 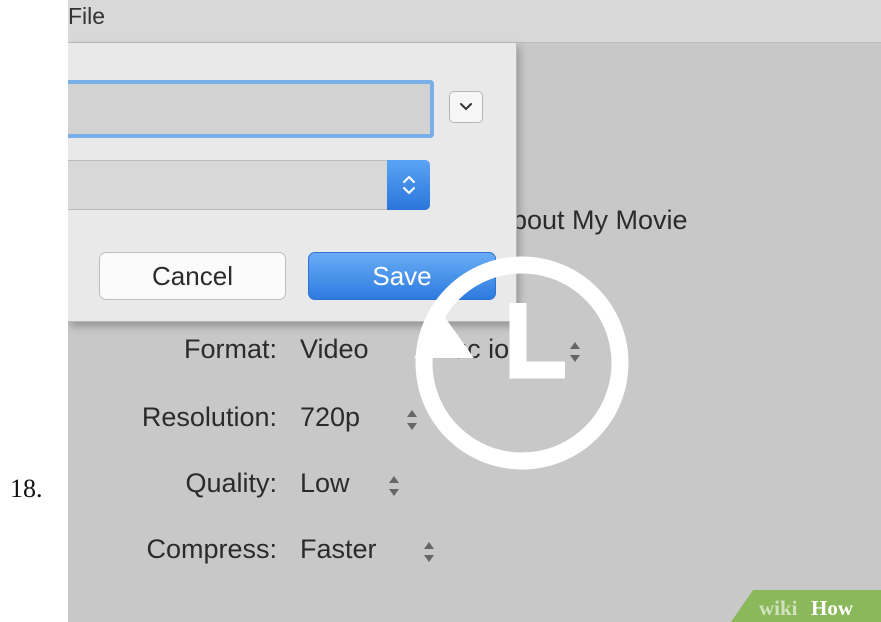 I want to click on expand-dialog-button, so click(x=466, y=107).